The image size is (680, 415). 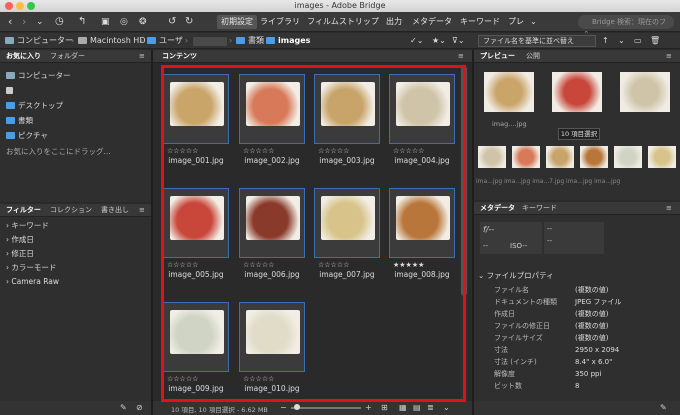 What do you see at coordinates (172, 22) in the screenshot?
I see `rotate-left-icon: ↺` at bounding box center [172, 22].